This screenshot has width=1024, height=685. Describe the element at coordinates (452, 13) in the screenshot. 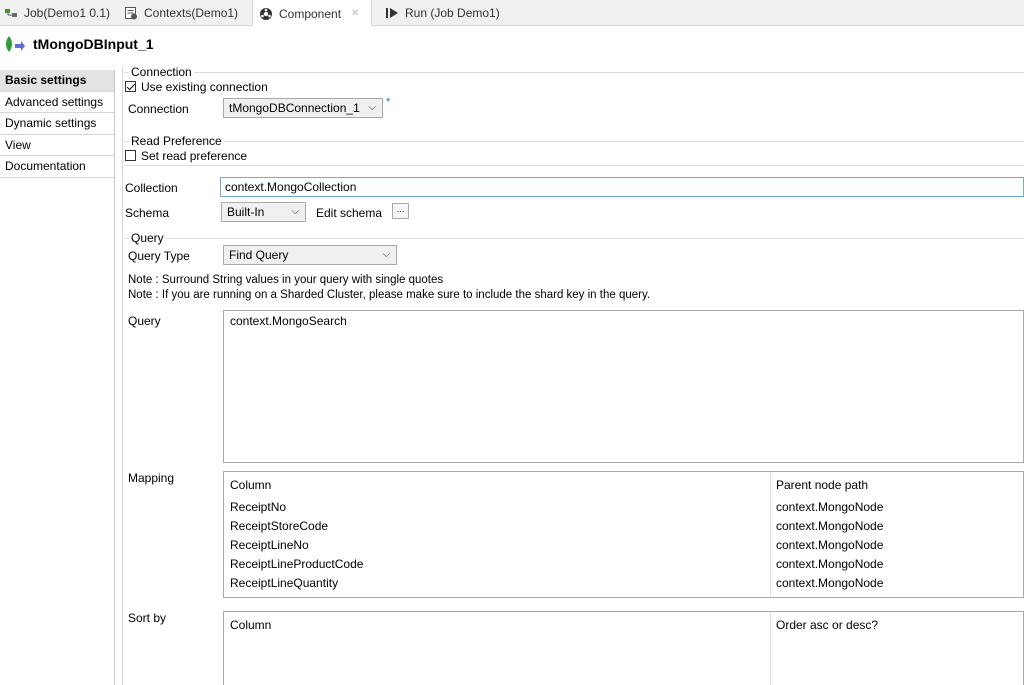

I see `tab-label: Run (Job Demo1)` at that location.